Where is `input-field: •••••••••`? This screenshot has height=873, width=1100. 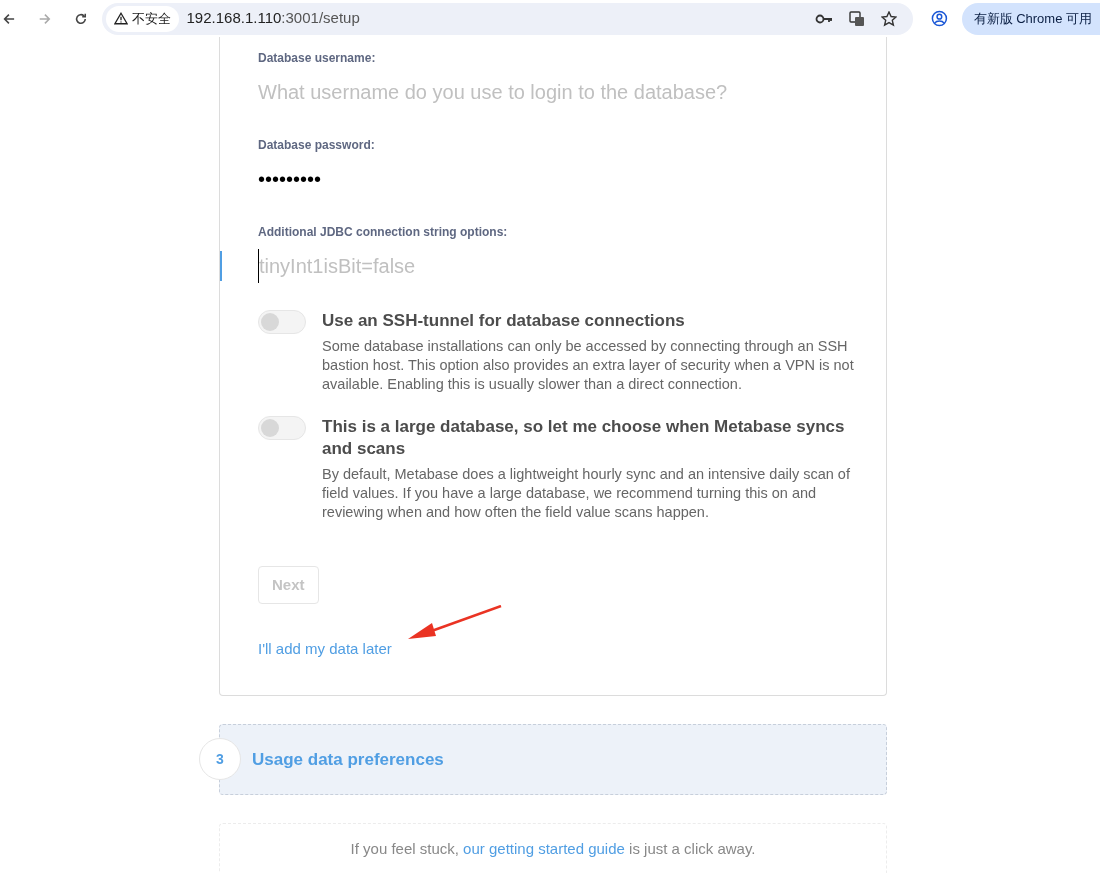
input-field: ••••••••• is located at coordinates (558, 179).